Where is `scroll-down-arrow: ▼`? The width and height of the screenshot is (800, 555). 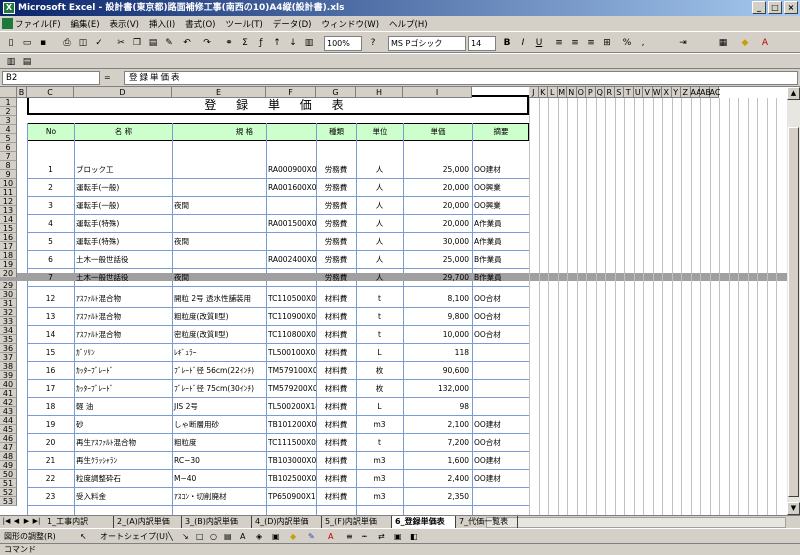 scroll-down-arrow: ▼ is located at coordinates (793, 508).